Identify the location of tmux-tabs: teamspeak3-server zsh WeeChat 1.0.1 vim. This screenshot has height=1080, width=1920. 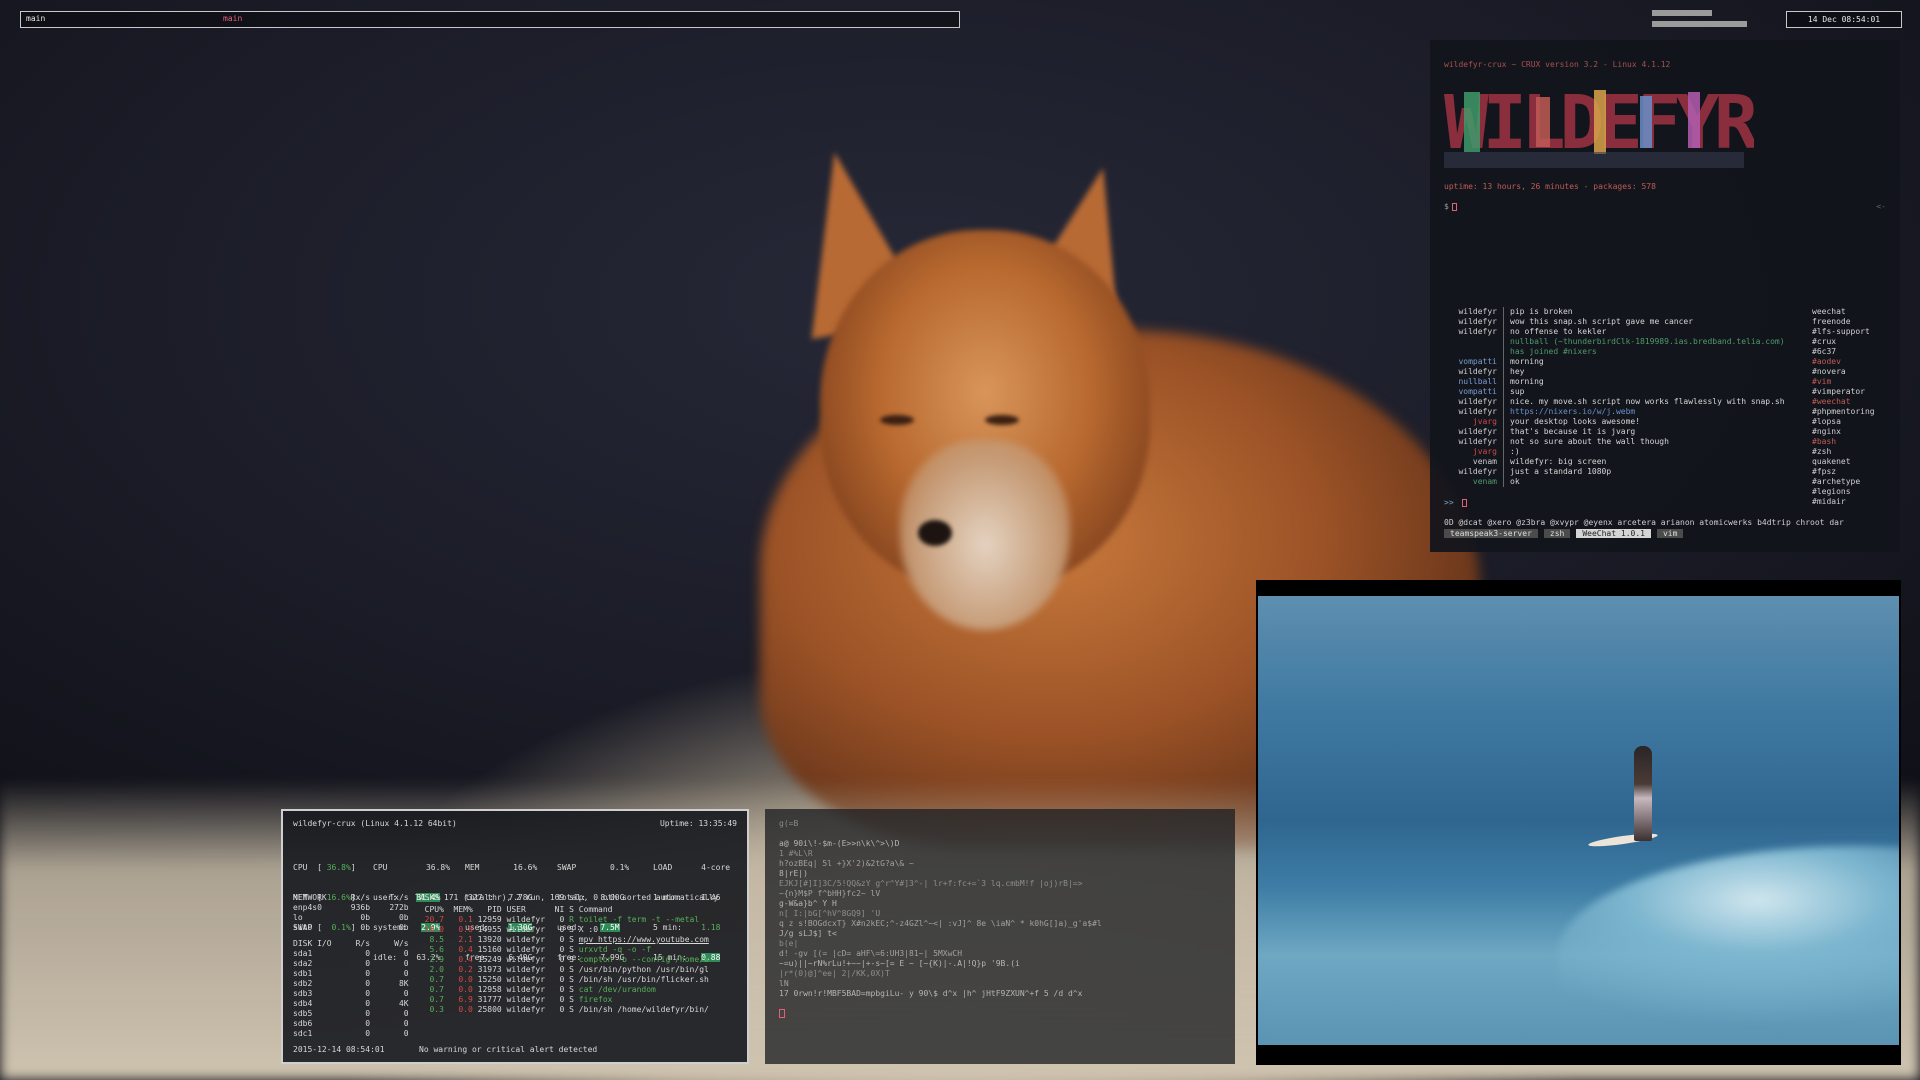
(1566, 533).